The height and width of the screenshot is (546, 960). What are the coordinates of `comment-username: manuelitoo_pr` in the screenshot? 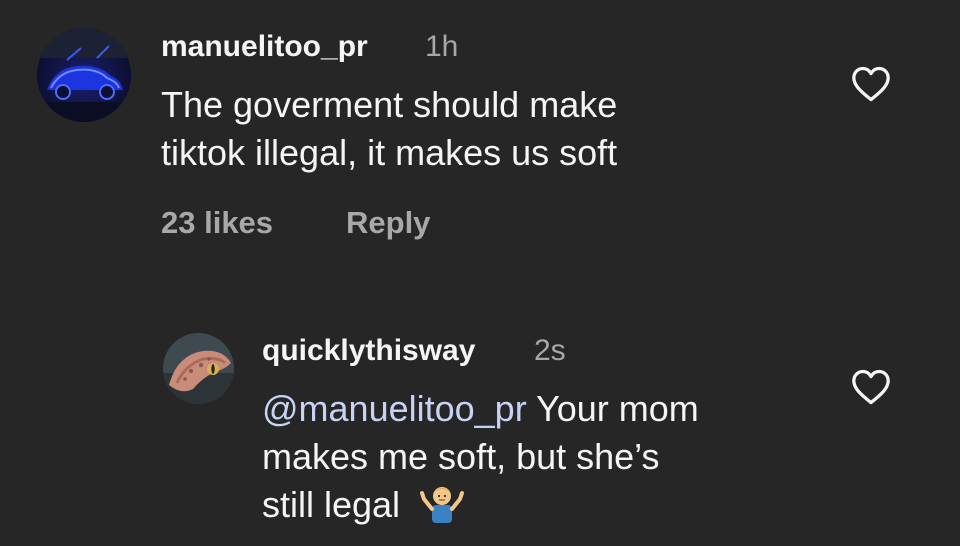 It's located at (264, 47).